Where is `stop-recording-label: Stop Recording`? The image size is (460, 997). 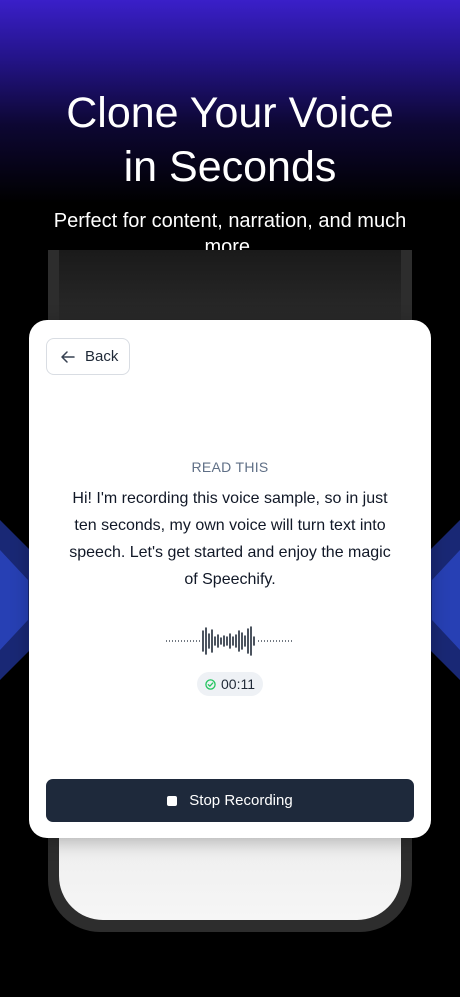 stop-recording-label: Stop Recording is located at coordinates (241, 800).